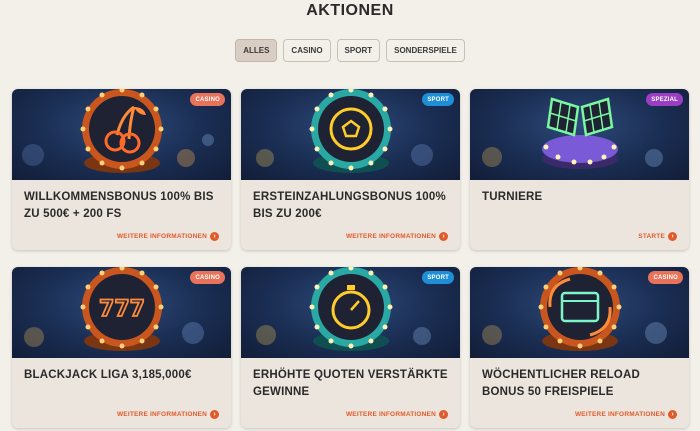  Describe the element at coordinates (256, 50) in the screenshot. I see `filter-all: ALLES` at that location.